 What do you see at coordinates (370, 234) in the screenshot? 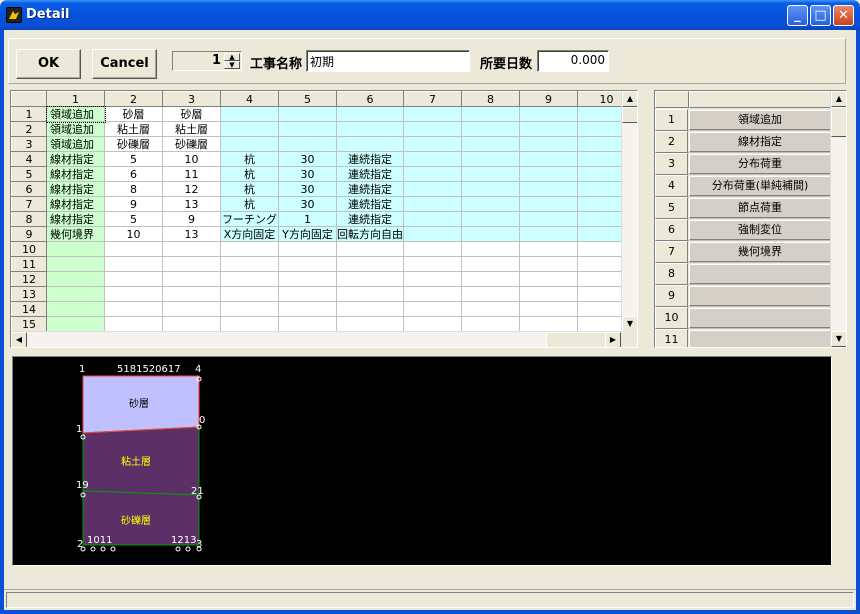
I see `grid-cell: 回転方向自由` at bounding box center [370, 234].